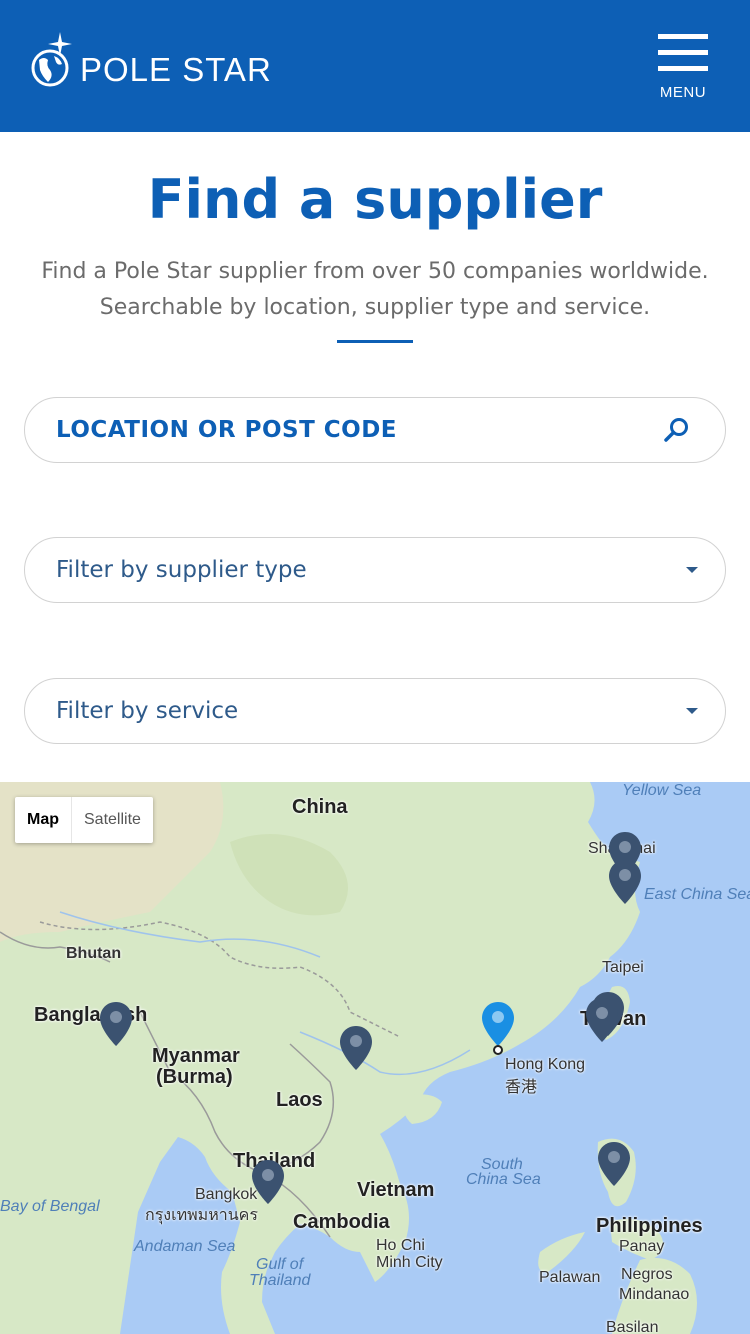 The image size is (750, 1334). I want to click on brand-logo: POLE STAR, so click(151, 60).